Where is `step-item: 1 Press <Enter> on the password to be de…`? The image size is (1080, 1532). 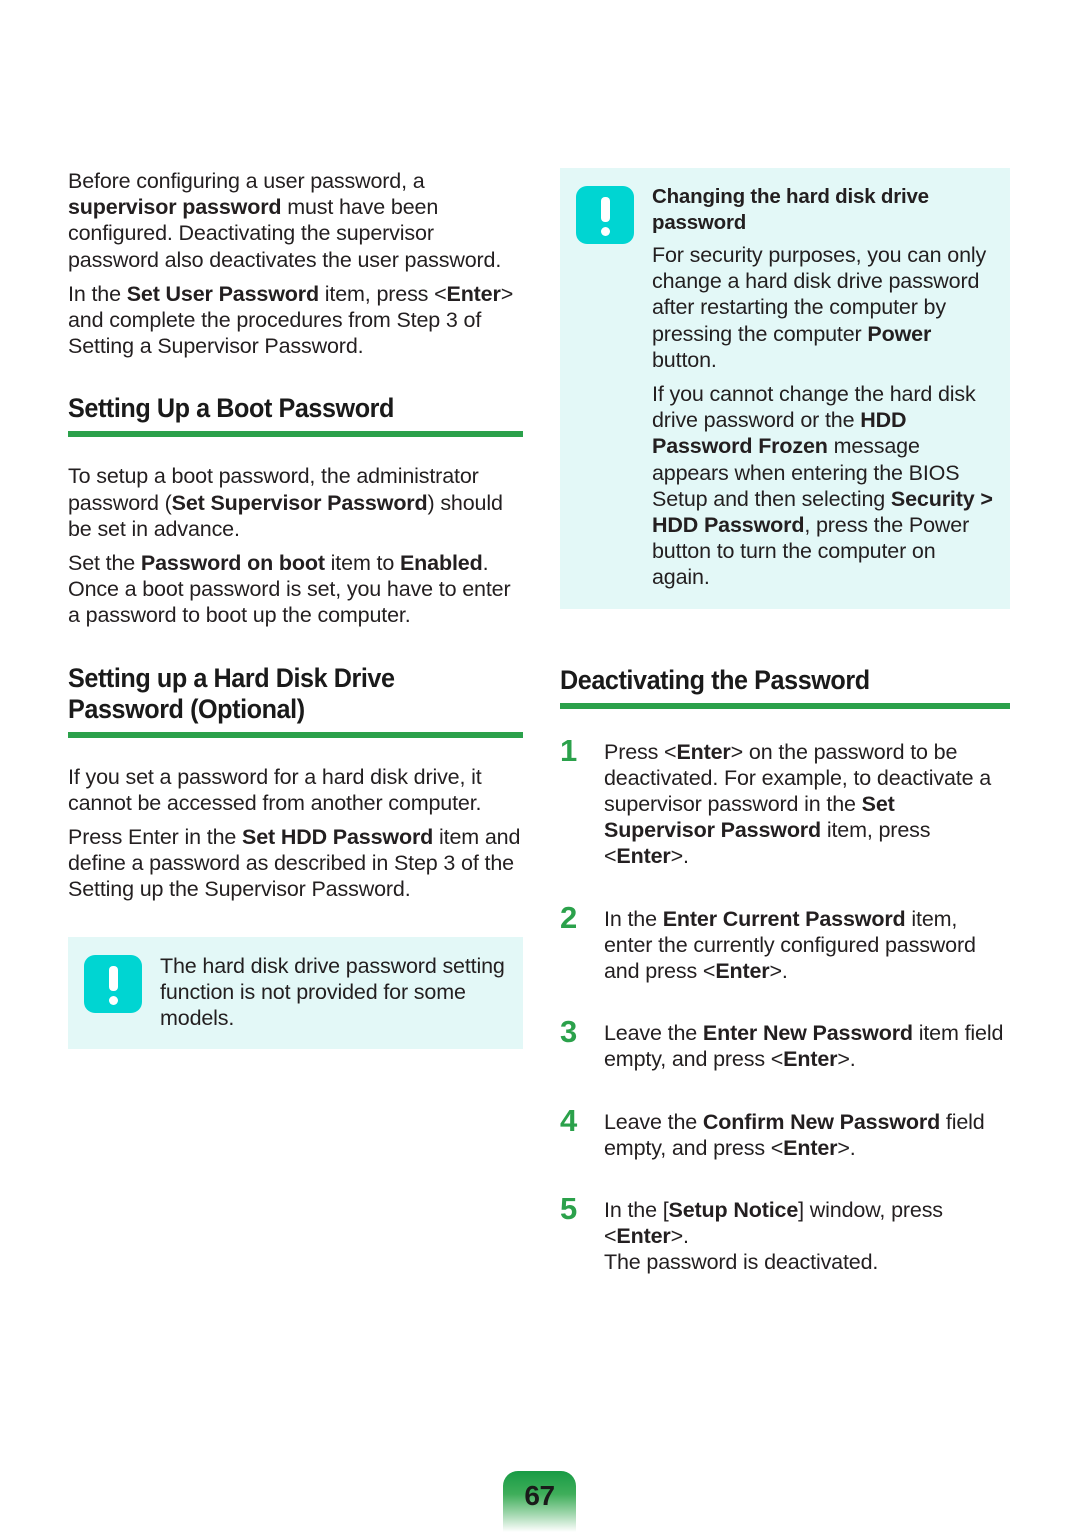
step-item: 1 Press <Enter> on the password to be de… is located at coordinates (785, 801).